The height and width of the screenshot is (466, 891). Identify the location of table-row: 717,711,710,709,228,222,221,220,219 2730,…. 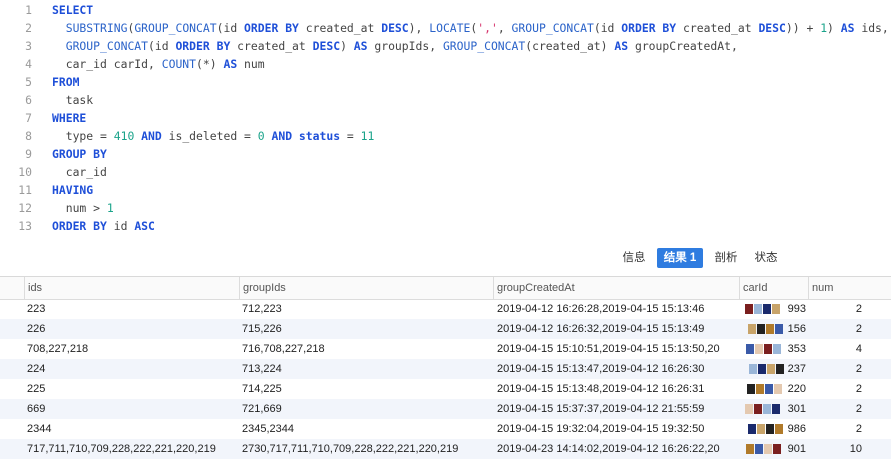
(445, 449).